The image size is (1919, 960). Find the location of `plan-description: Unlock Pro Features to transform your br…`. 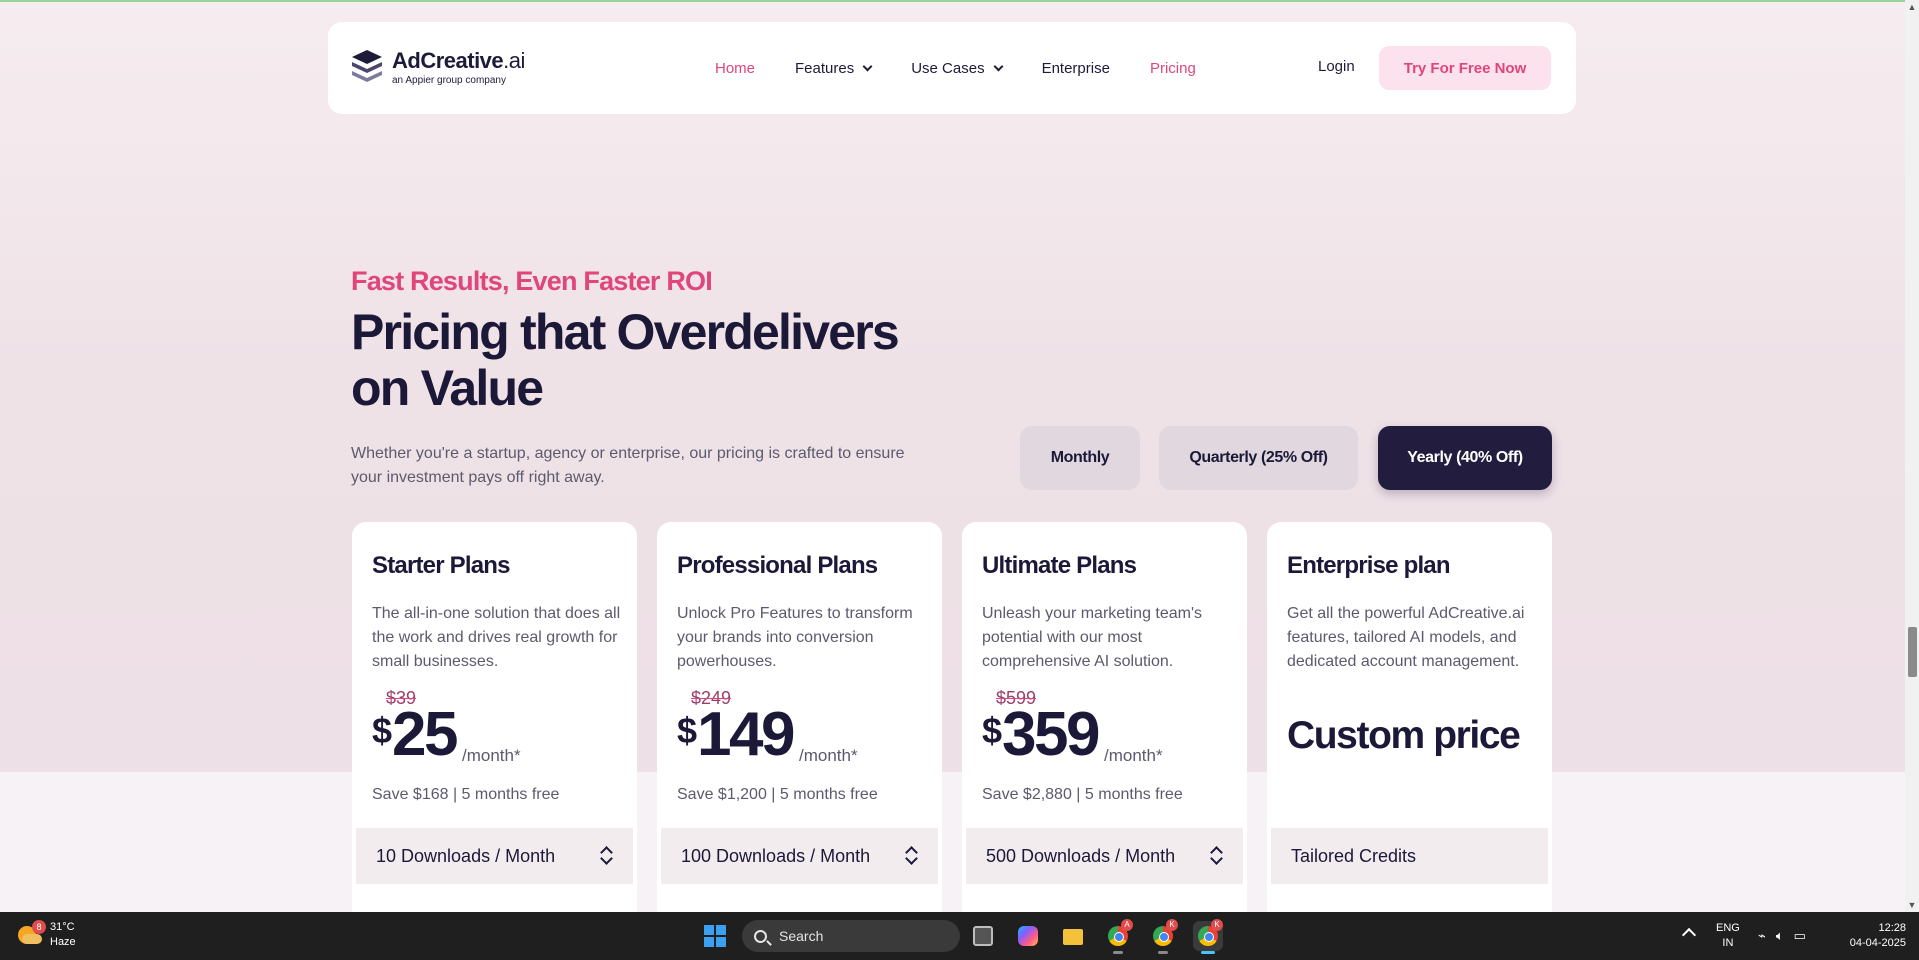

plan-description: Unlock Pro Features to transform your br… is located at coordinates (795, 637).